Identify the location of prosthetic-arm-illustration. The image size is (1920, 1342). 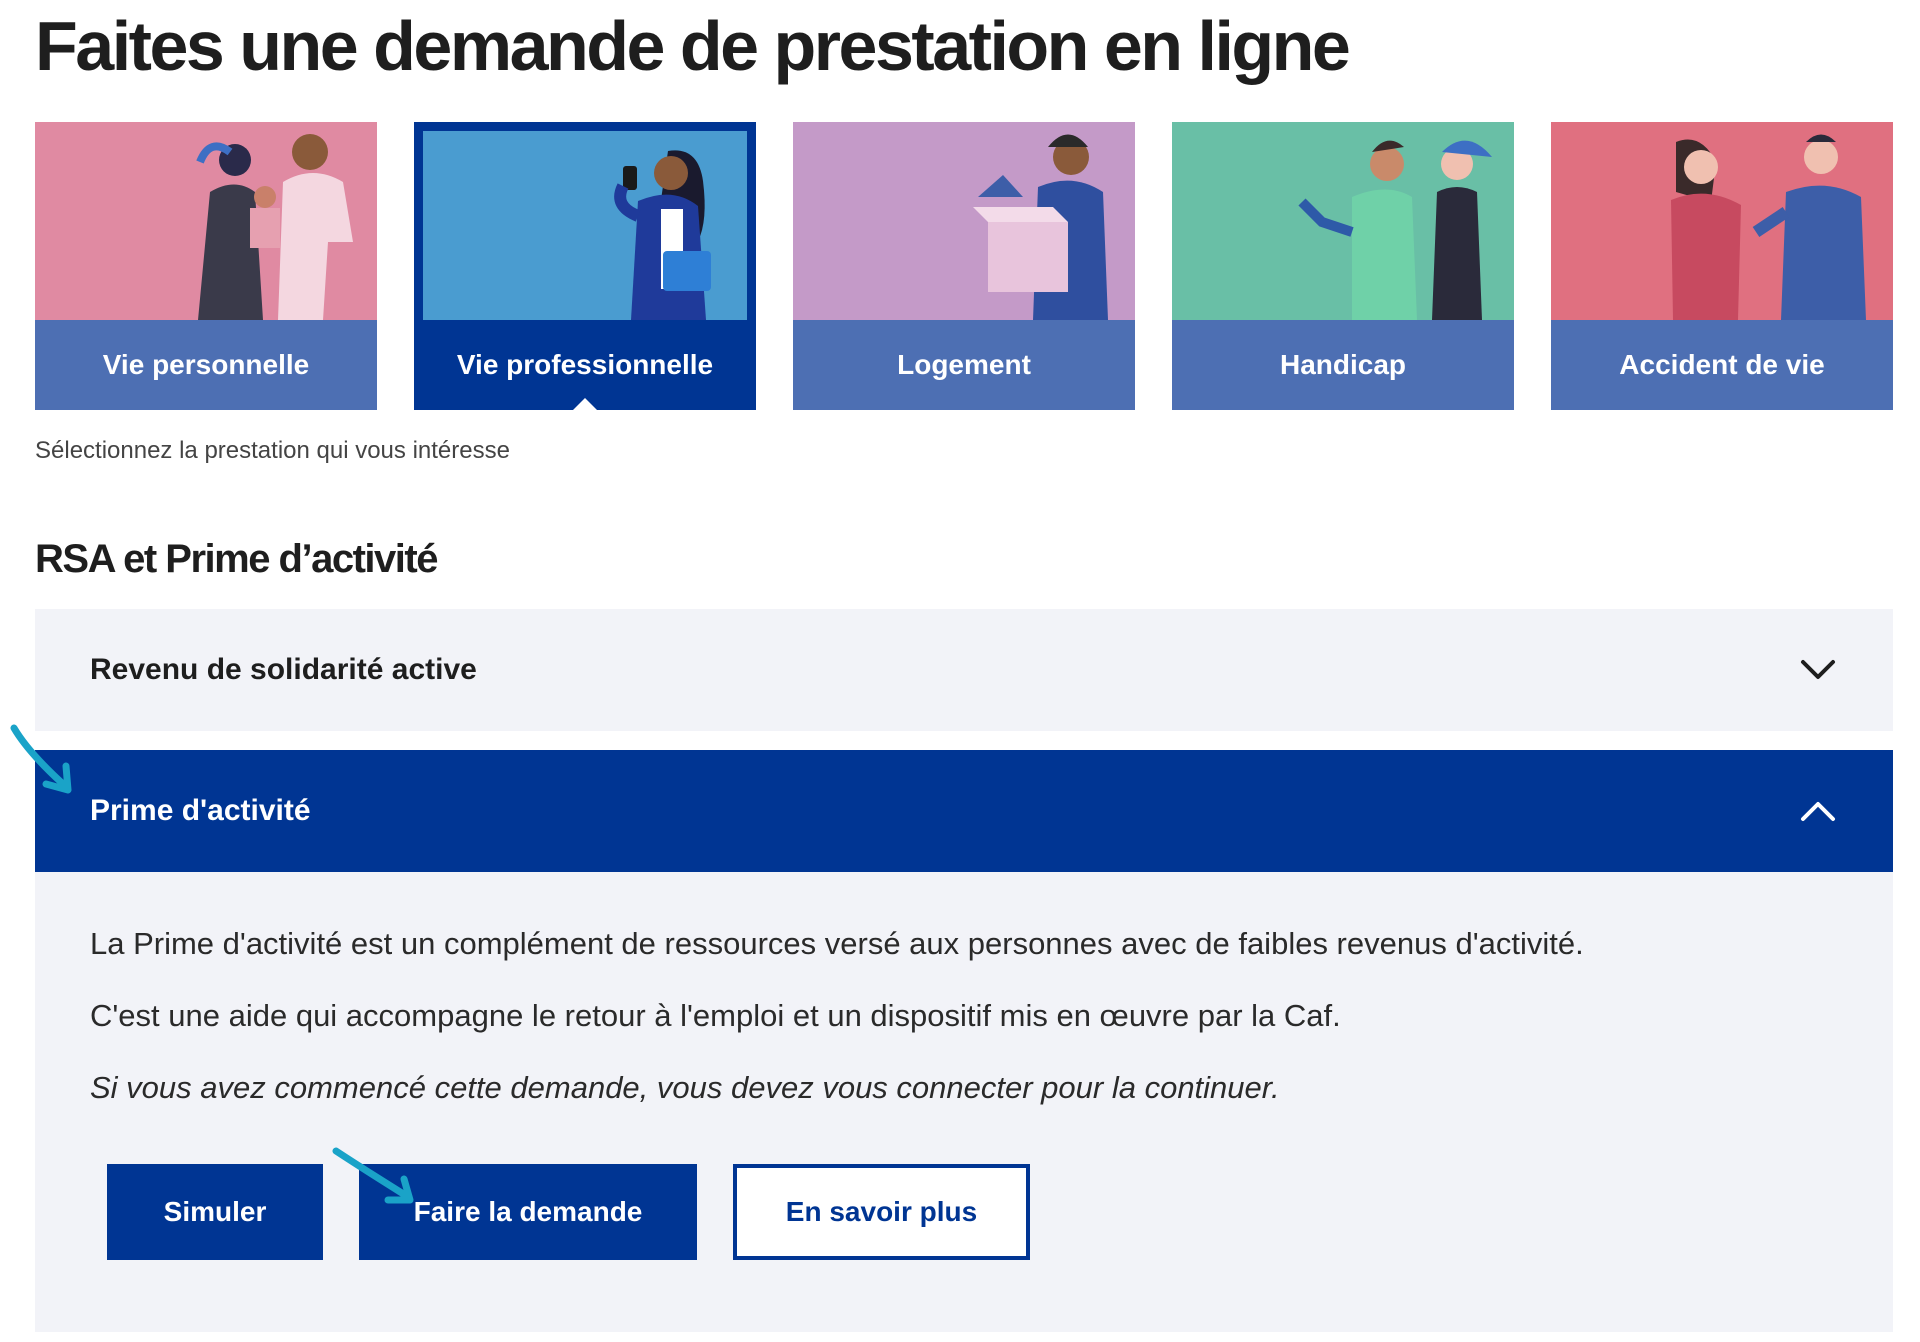
(1343, 221).